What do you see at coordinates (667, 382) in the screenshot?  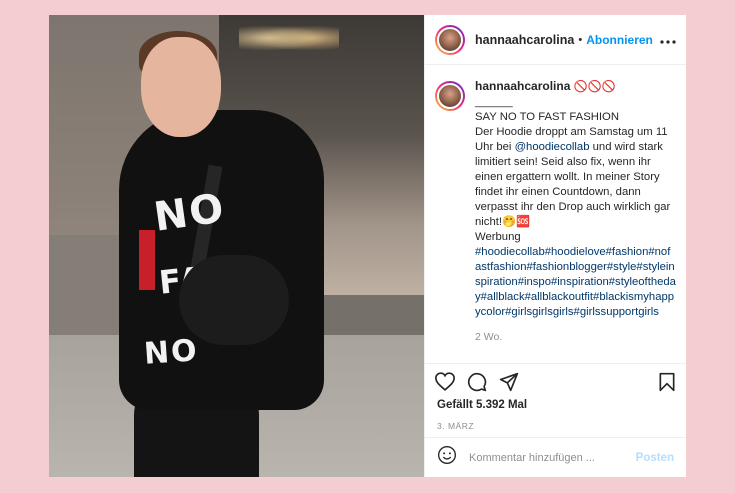 I see `bookmark-icon` at bounding box center [667, 382].